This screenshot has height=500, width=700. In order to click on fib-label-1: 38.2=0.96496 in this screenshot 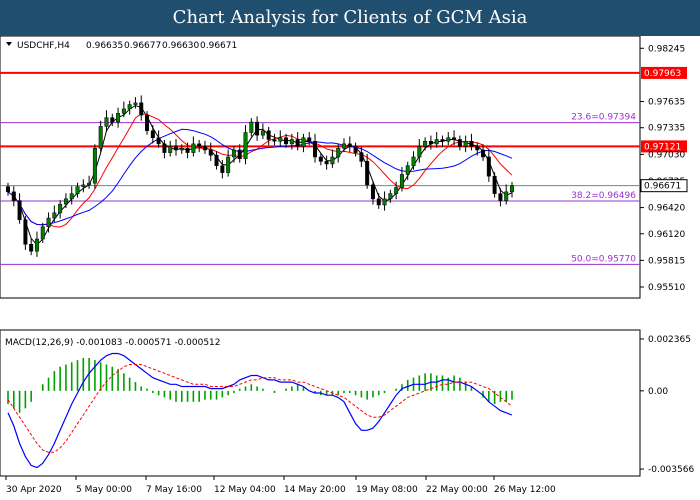, I will do `click(603, 196)`.